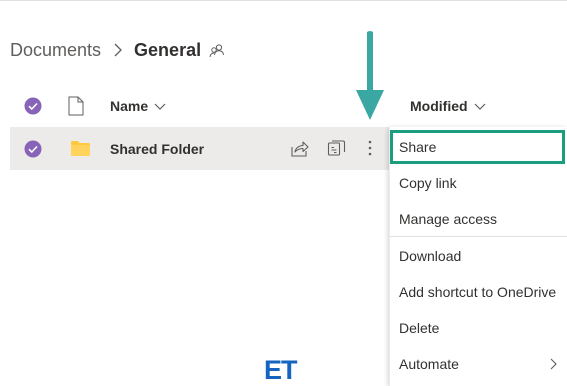 The width and height of the screenshot is (567, 386). What do you see at coordinates (157, 149) in the screenshot?
I see `row-name-link: Shared Folder` at bounding box center [157, 149].